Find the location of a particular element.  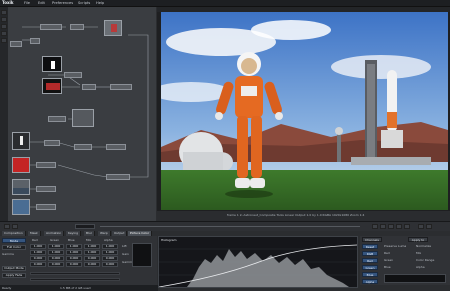

frame-field is located at coordinates (85, 226).